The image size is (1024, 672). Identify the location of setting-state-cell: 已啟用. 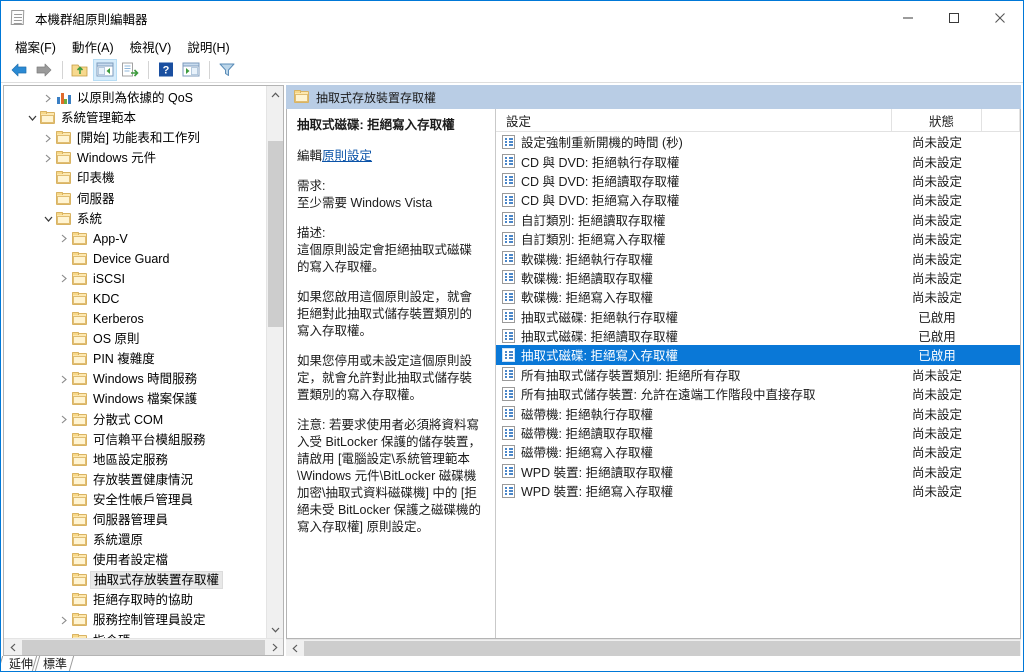
(937, 317).